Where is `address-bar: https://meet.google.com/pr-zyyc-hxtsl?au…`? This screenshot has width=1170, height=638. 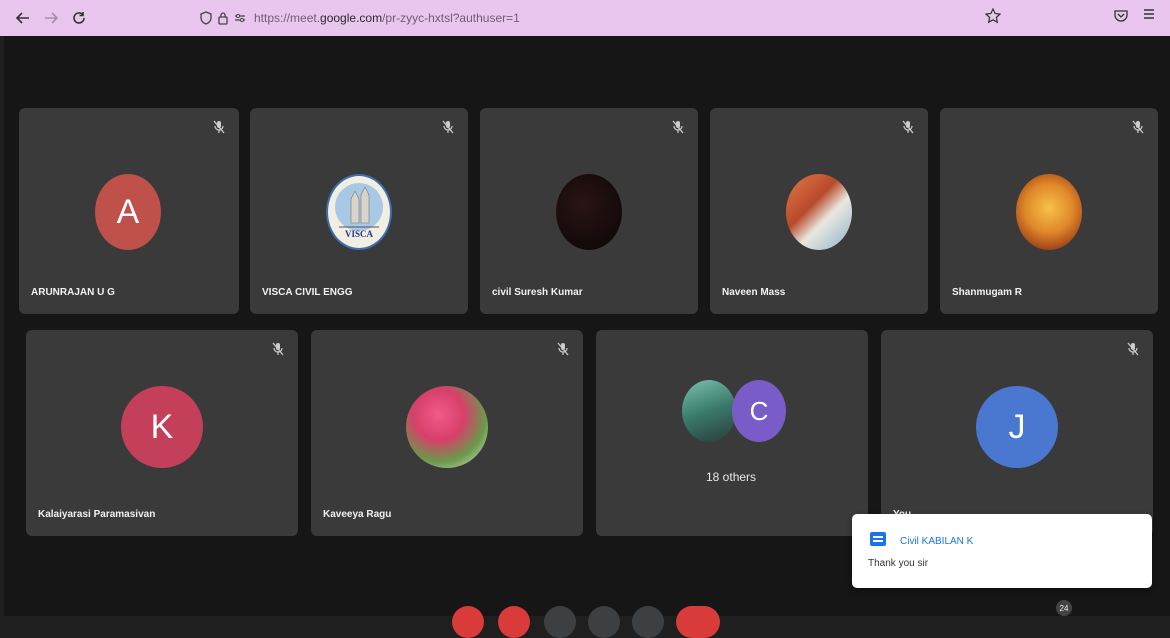 address-bar: https://meet.google.com/pr-zyyc-hxtsl?au… is located at coordinates (610, 18).